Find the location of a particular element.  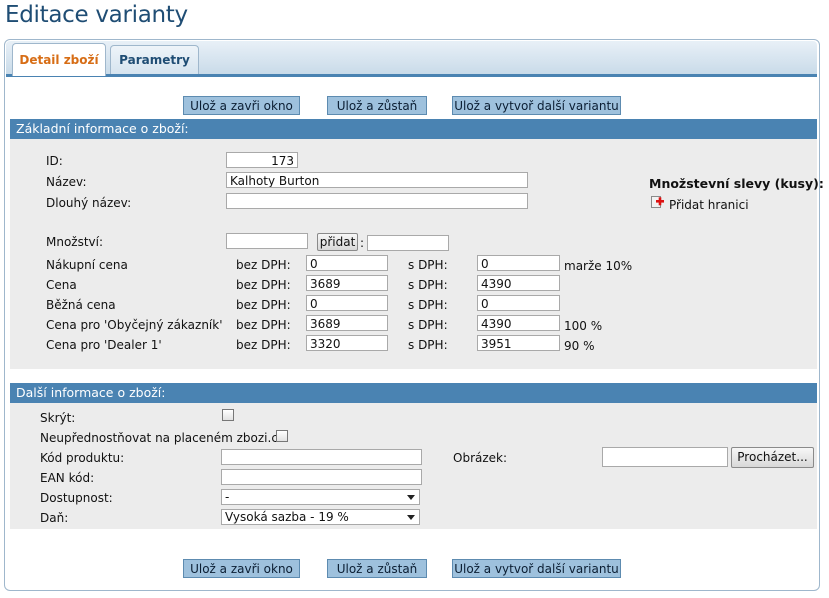

more-info-heading: Další informace o zboží: is located at coordinates (413, 393).